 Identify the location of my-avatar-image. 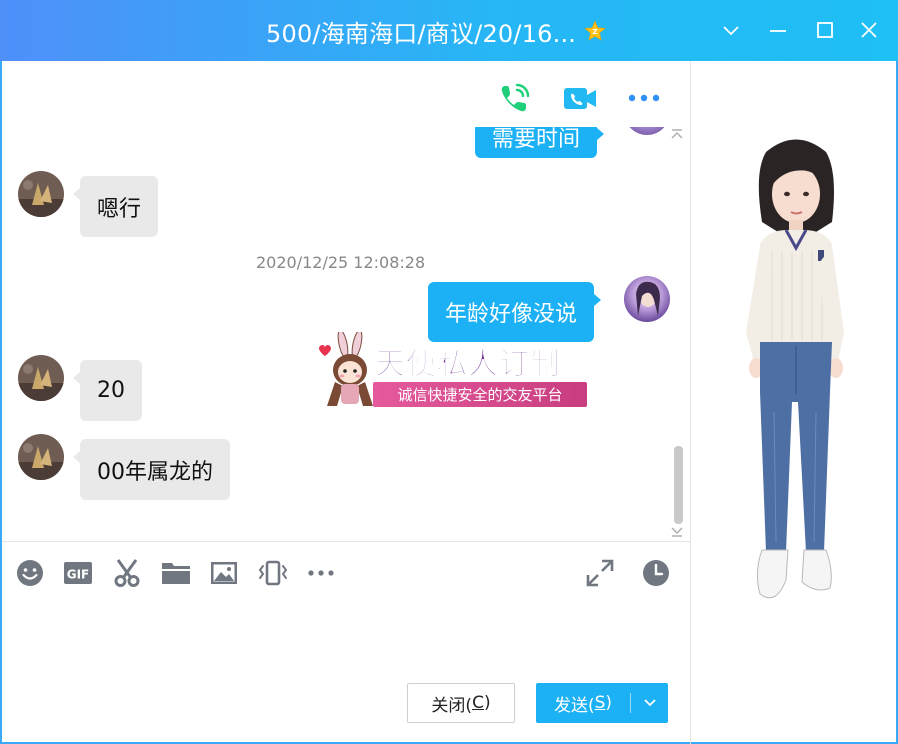
(647, 299).